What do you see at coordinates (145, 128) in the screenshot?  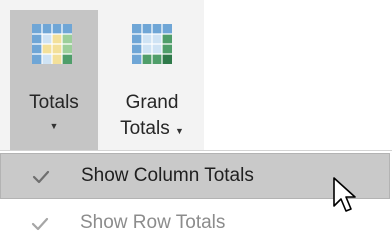 I see `grand-totals-label-text: Totals` at bounding box center [145, 128].